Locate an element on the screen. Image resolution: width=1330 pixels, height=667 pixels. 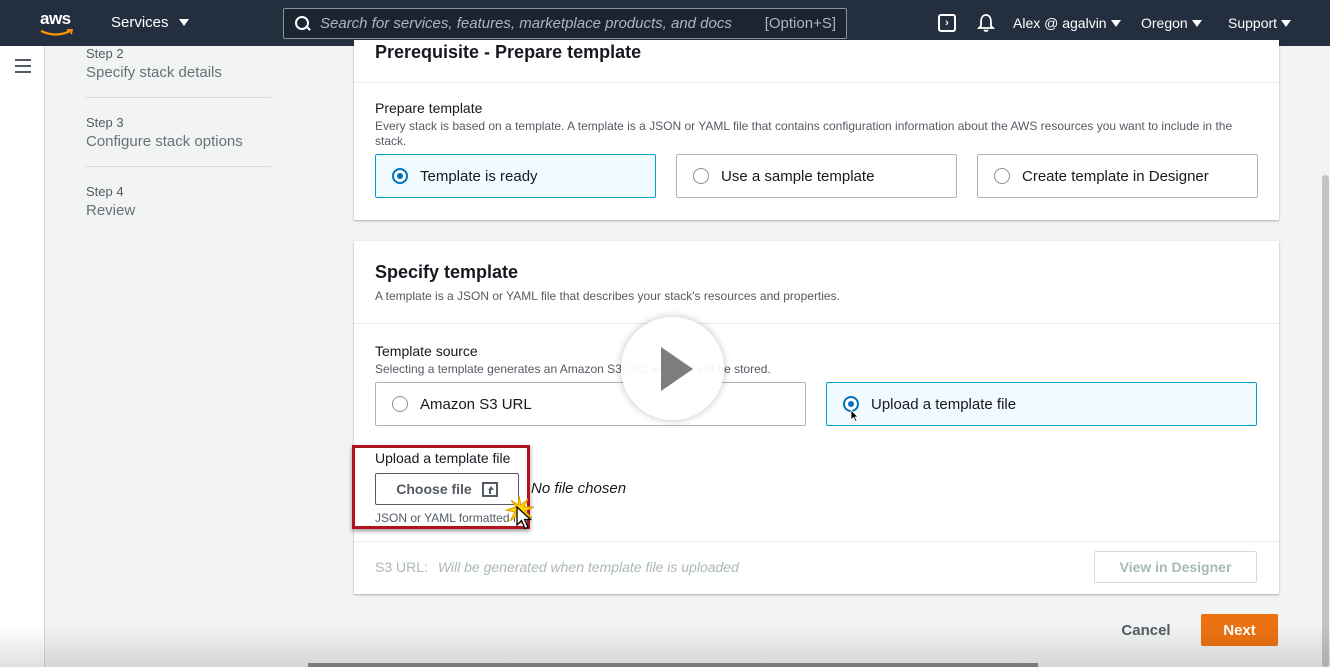
option-label: Upload a template file is located at coordinates (944, 404).